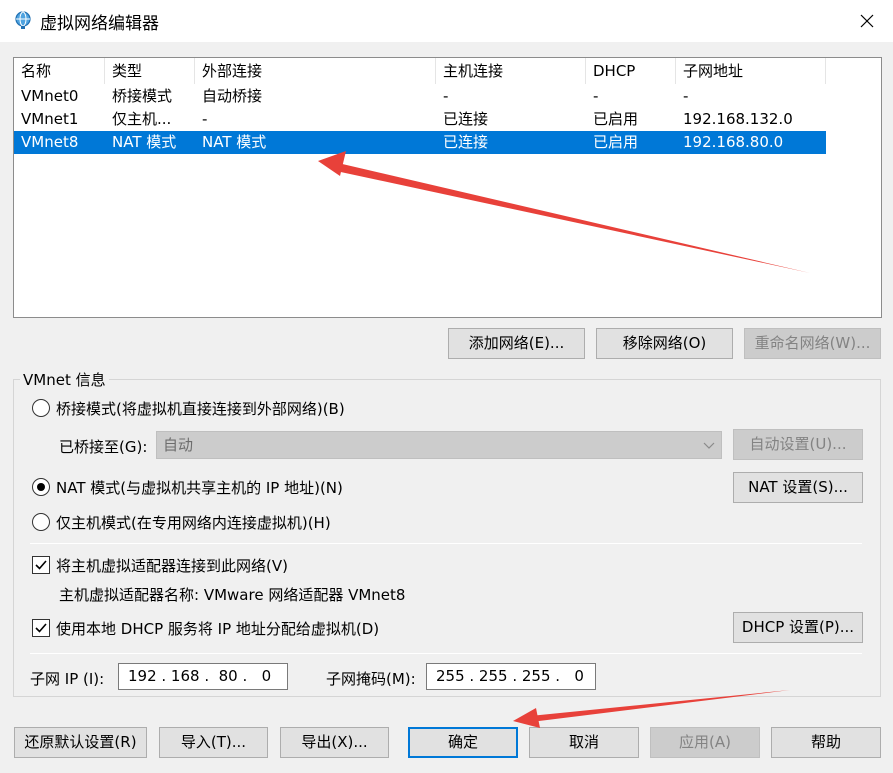  Describe the element at coordinates (232, 595) in the screenshot. I see `adapter-name-text: 主机虚拟适配器名称: VMware 网络适配器 VMnet8` at that location.